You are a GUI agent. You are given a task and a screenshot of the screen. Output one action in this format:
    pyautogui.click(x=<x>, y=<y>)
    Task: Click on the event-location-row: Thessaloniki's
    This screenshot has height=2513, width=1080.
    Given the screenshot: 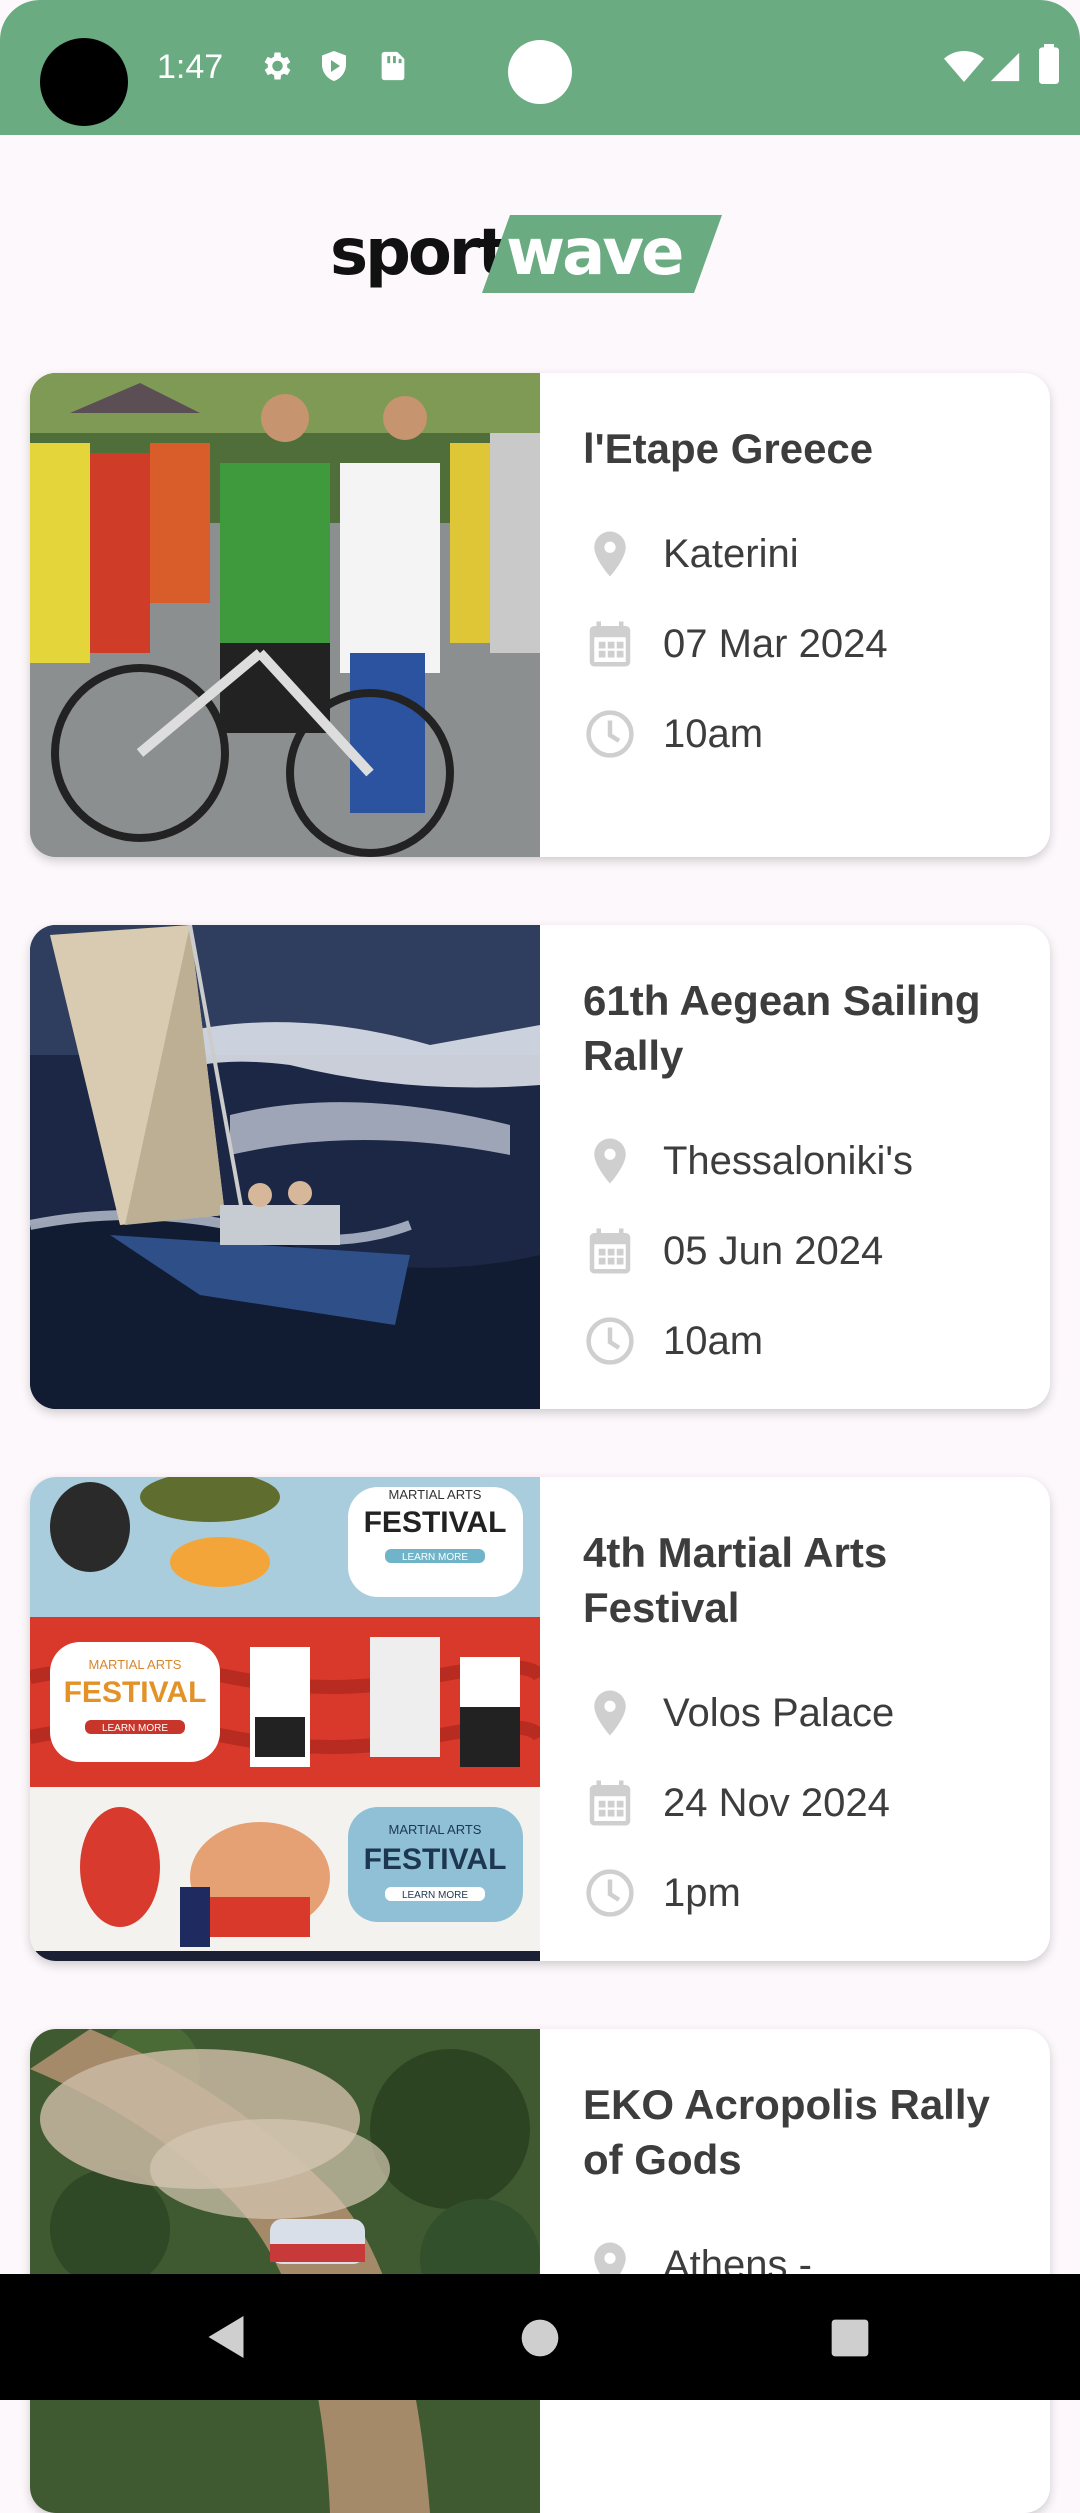 What is the action you would take?
    pyautogui.click(x=803, y=1161)
    